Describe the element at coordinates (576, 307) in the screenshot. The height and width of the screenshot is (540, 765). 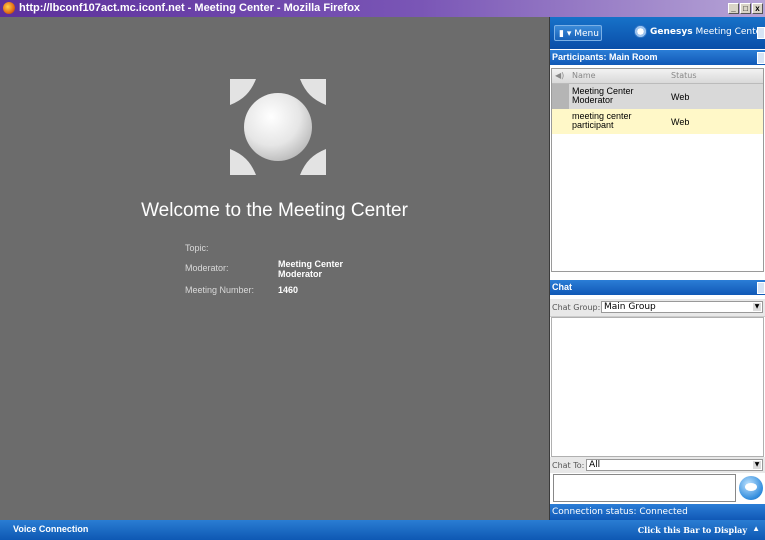
I see `chat-group-label: Chat Group:` at that location.